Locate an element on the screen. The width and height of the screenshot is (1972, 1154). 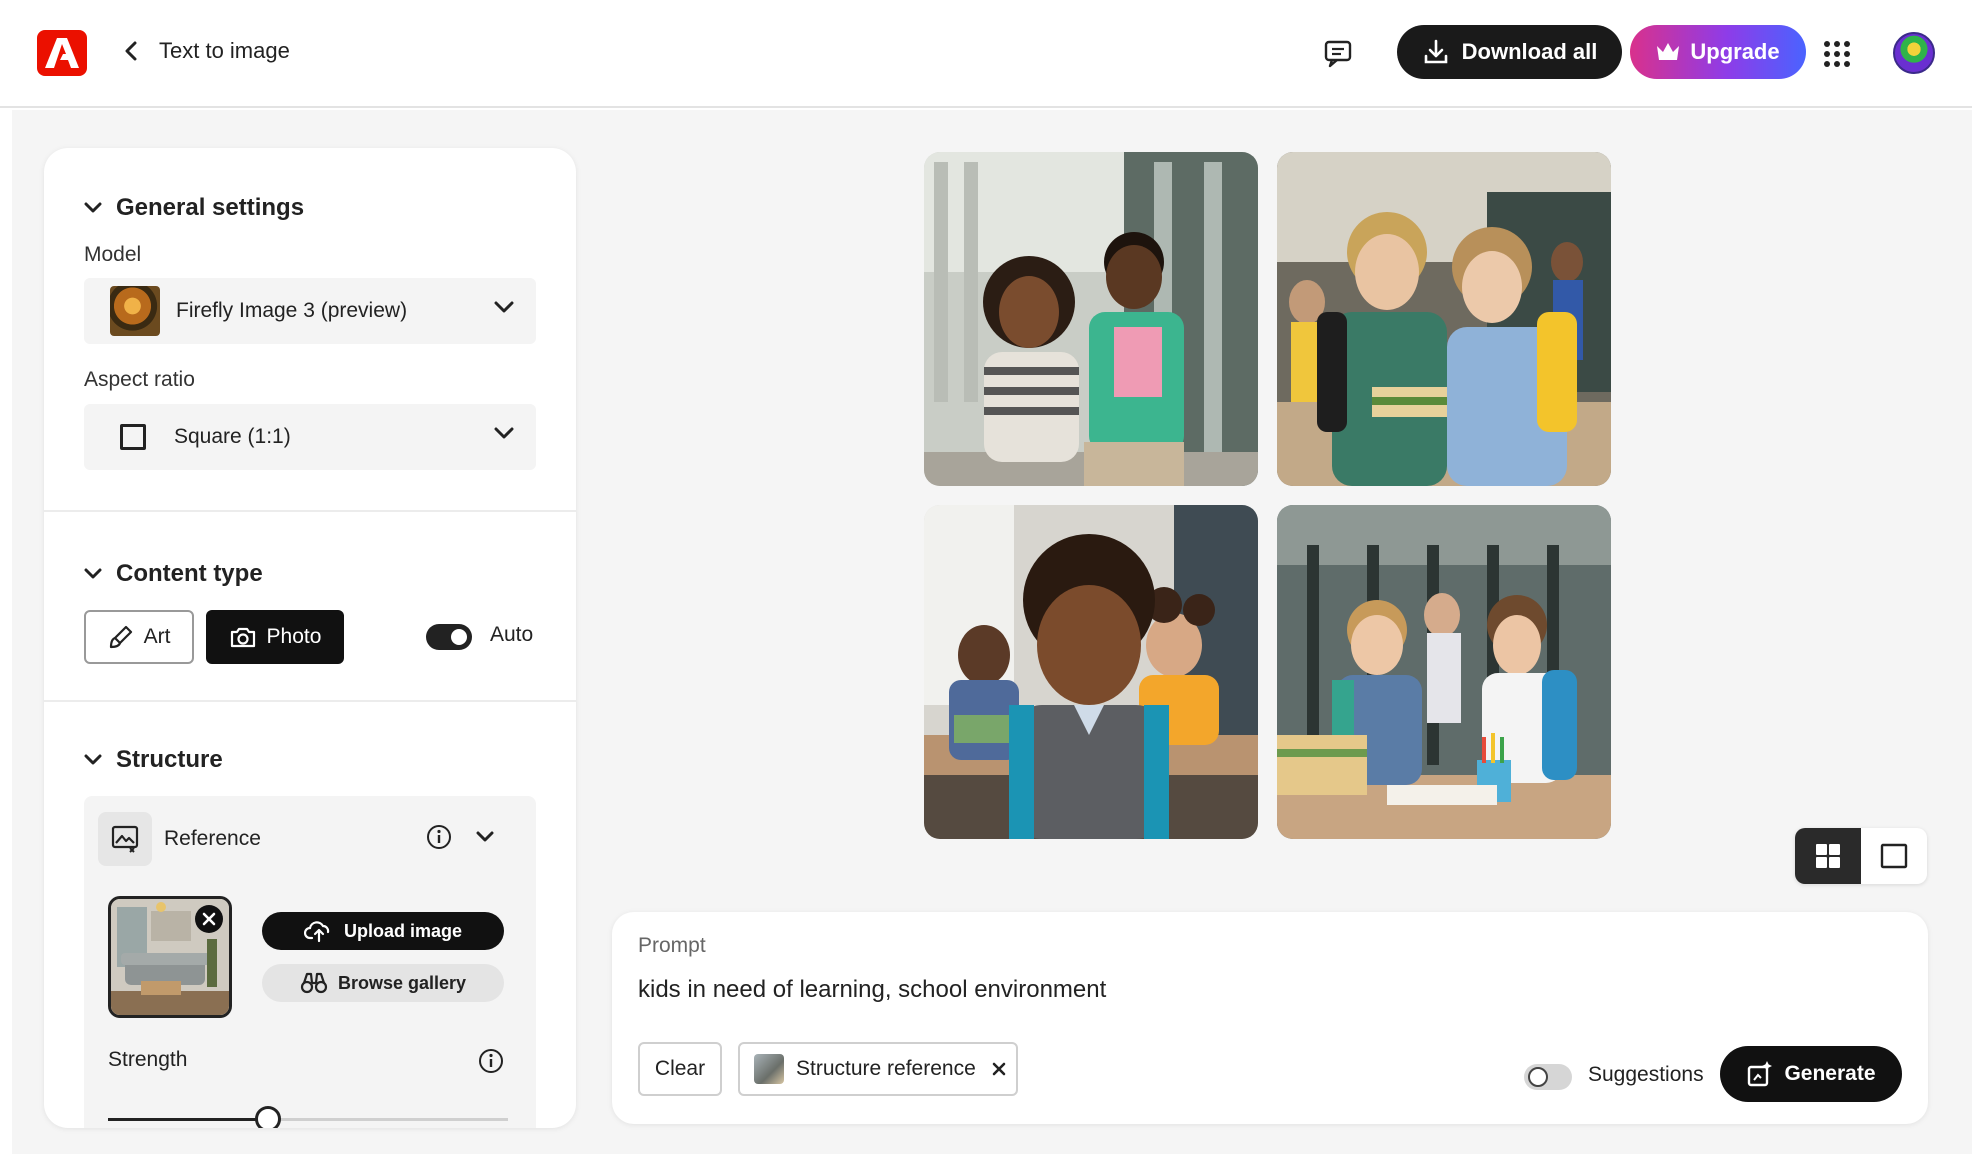
camera-icon is located at coordinates (242, 637).